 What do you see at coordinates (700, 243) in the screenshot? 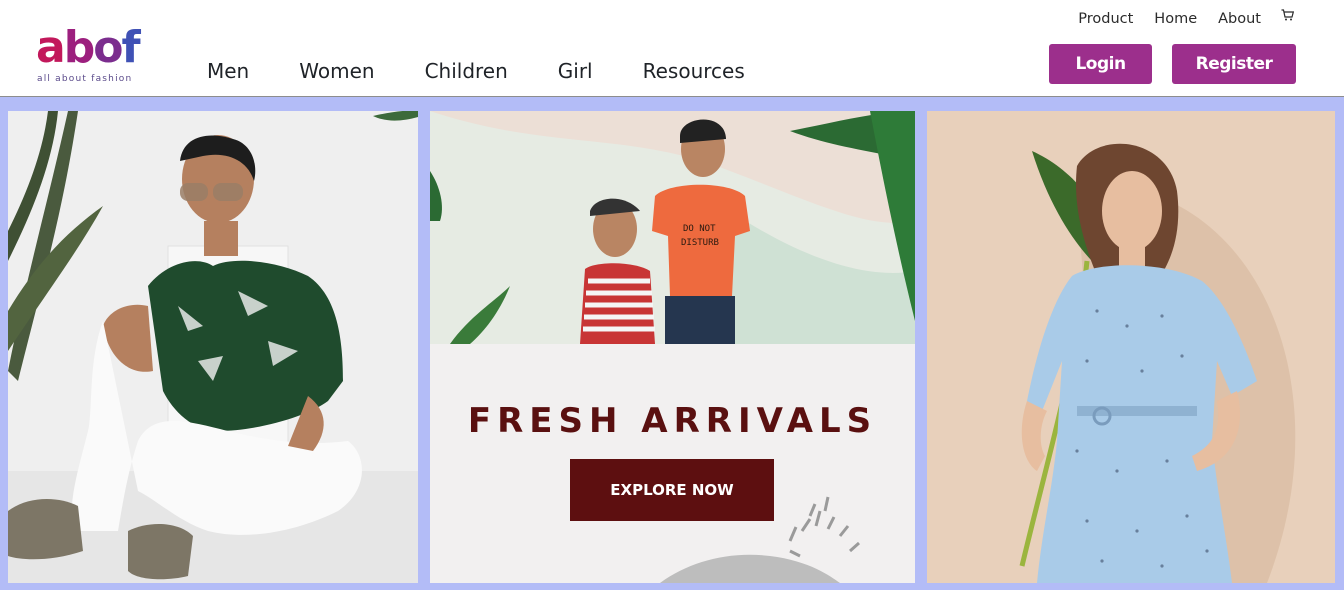
I see `kid-shirt-text-line2: DISTURB` at bounding box center [700, 243].